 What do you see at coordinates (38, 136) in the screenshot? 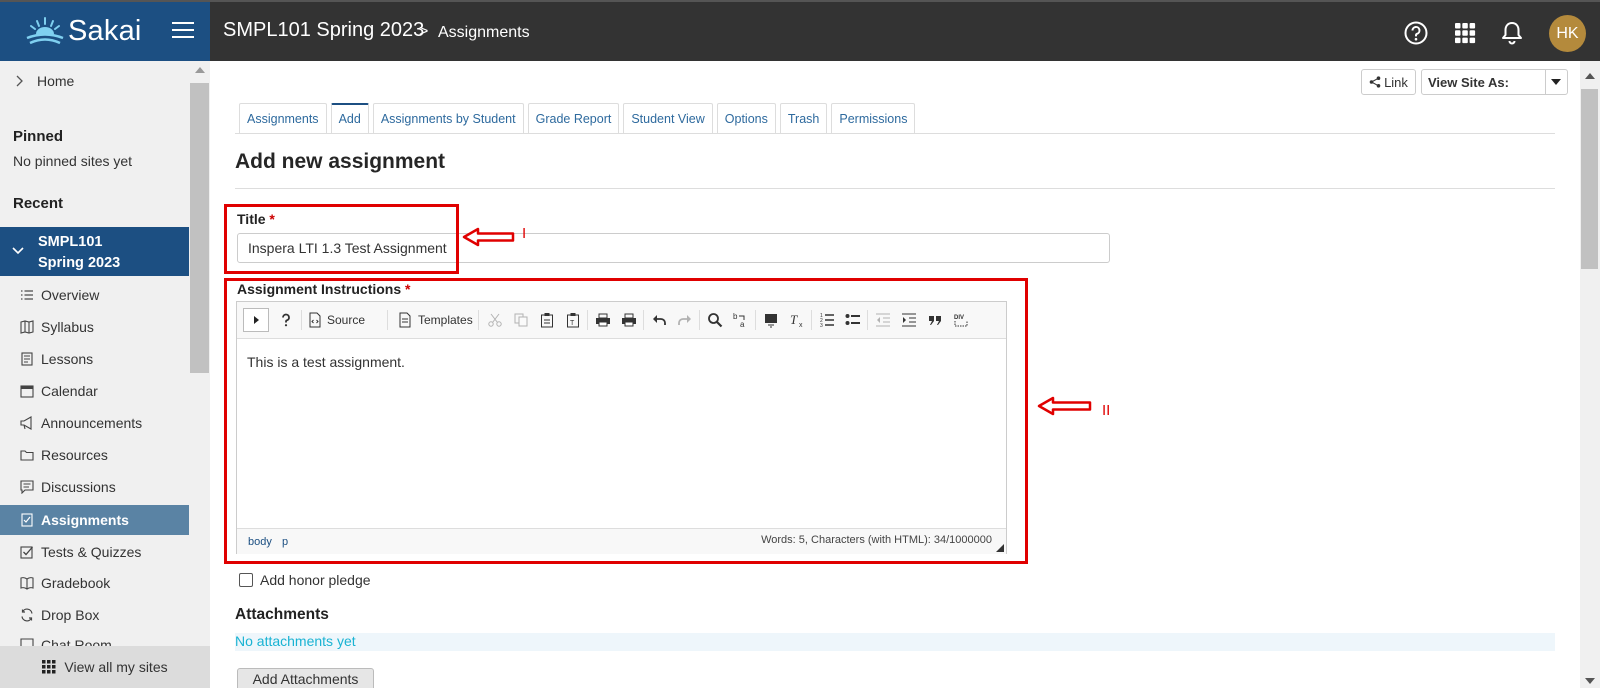
I see `pinned-heading: Pinned` at bounding box center [38, 136].